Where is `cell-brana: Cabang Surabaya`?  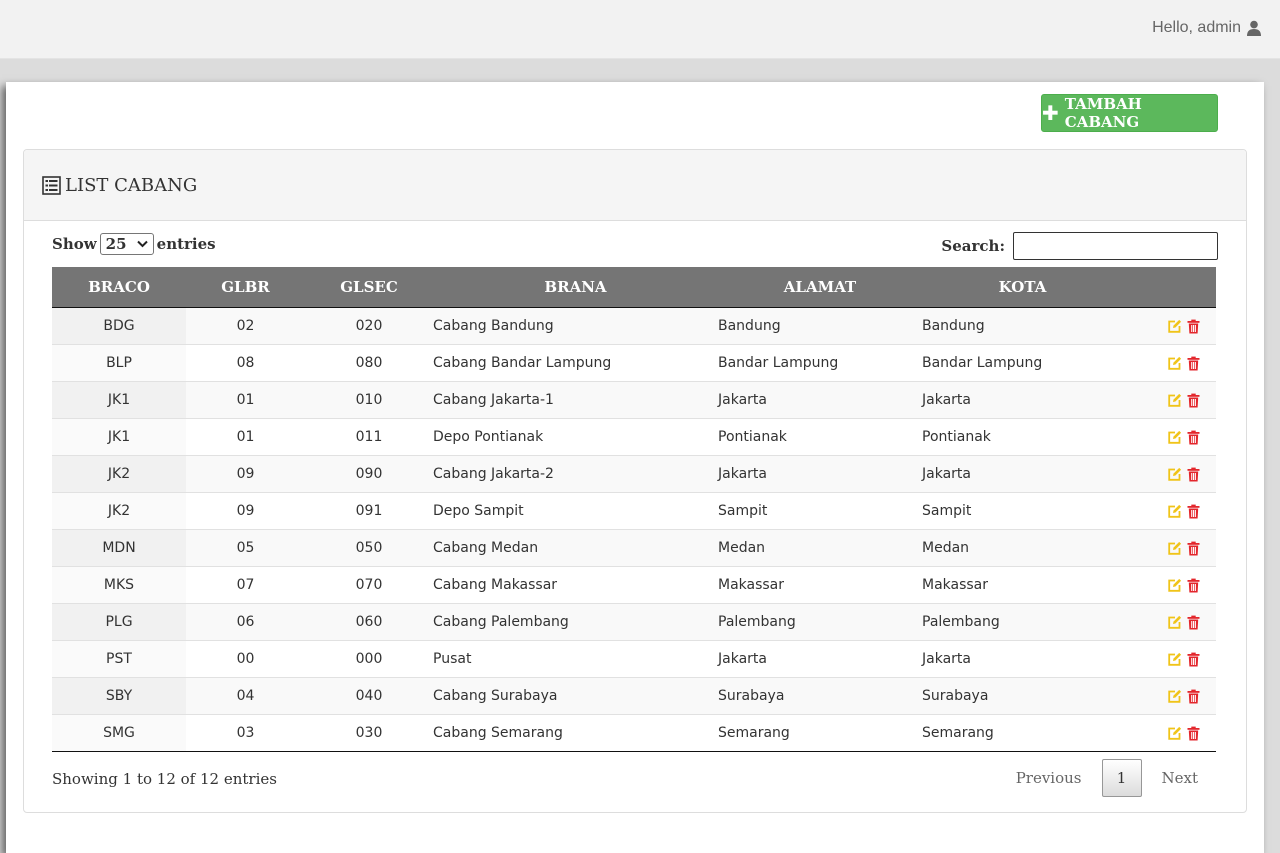 cell-brana: Cabang Surabaya is located at coordinates (575, 696).